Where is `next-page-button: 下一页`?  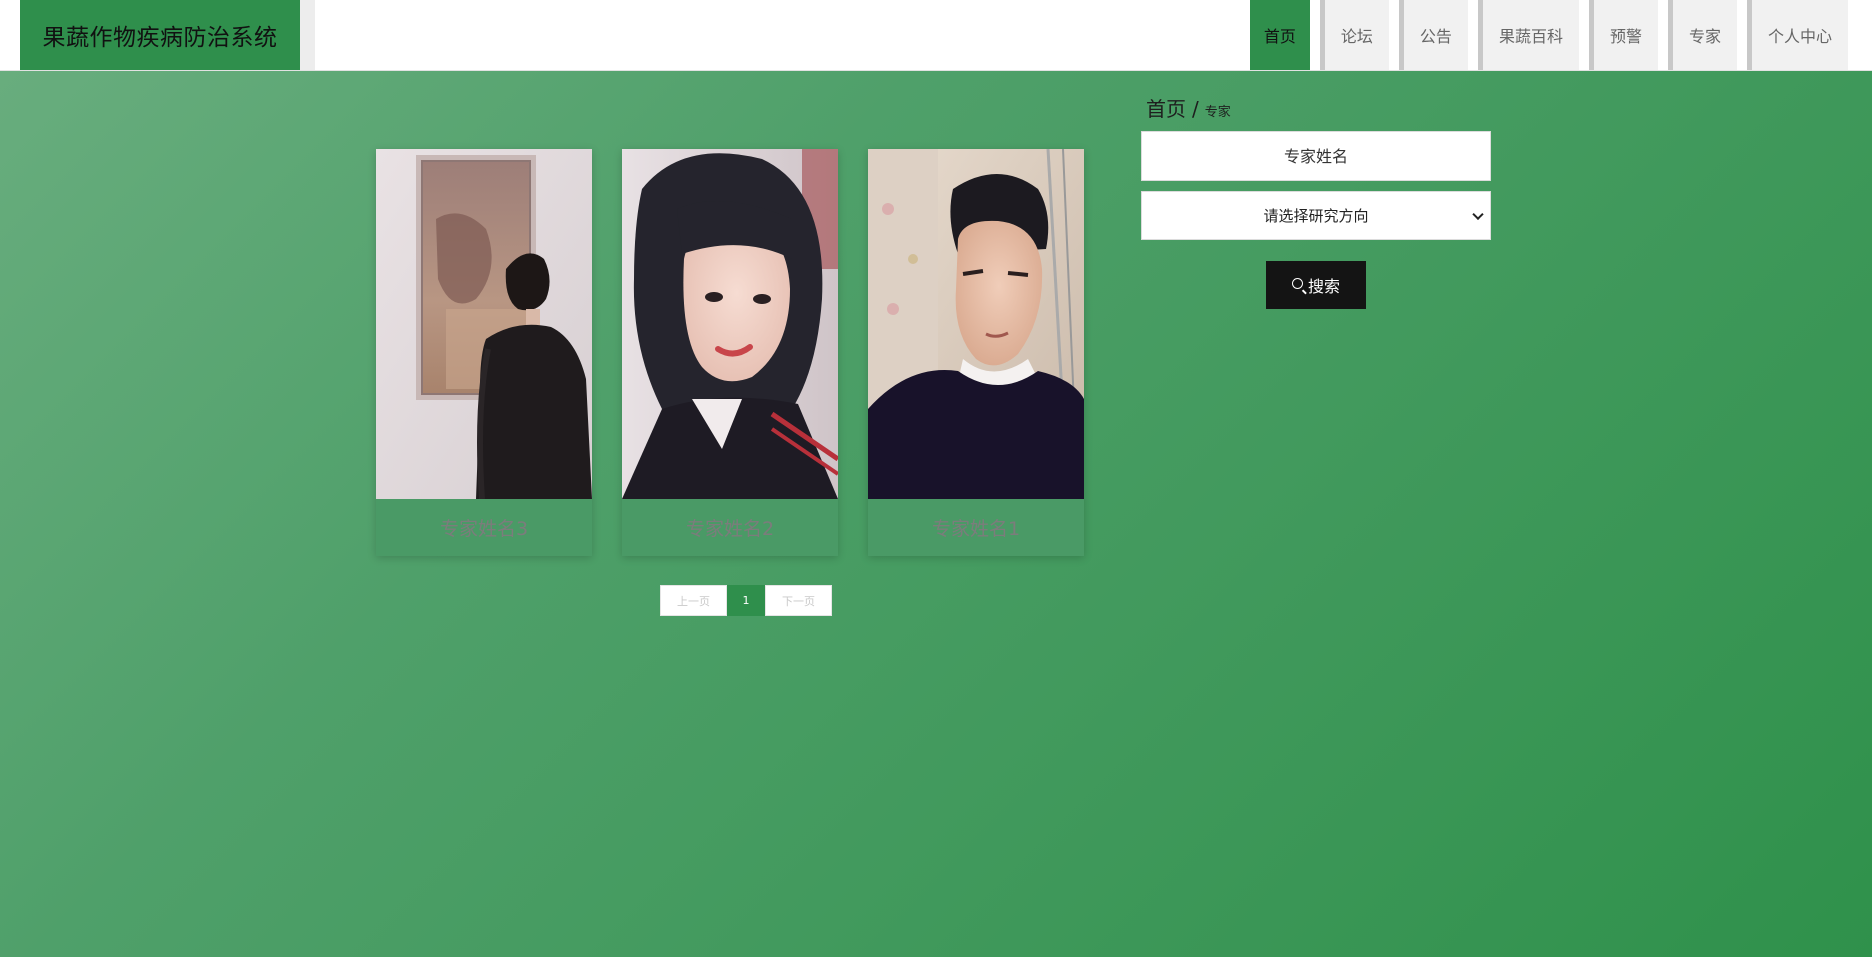 next-page-button: 下一页 is located at coordinates (798, 600).